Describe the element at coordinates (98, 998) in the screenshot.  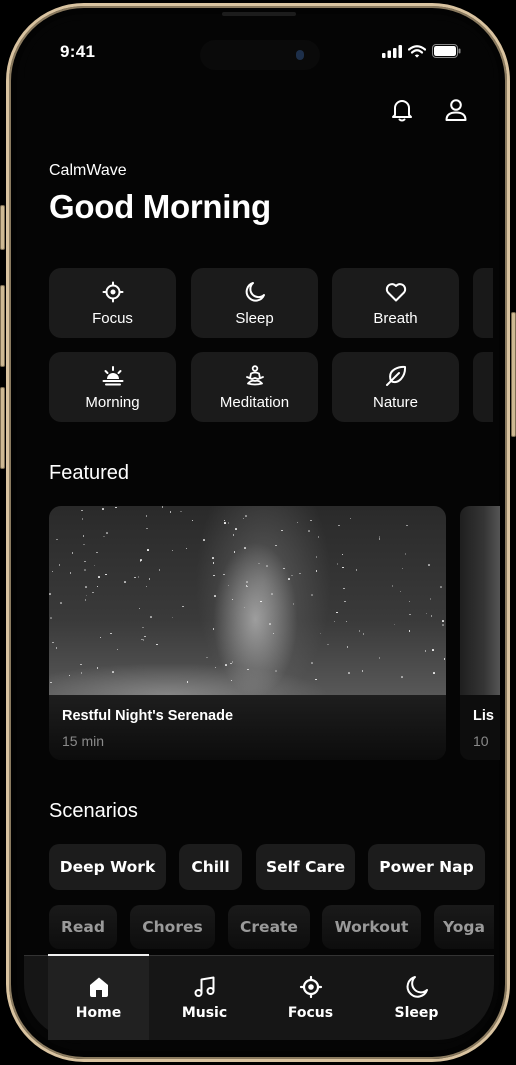
I see `tab-home: Home` at that location.